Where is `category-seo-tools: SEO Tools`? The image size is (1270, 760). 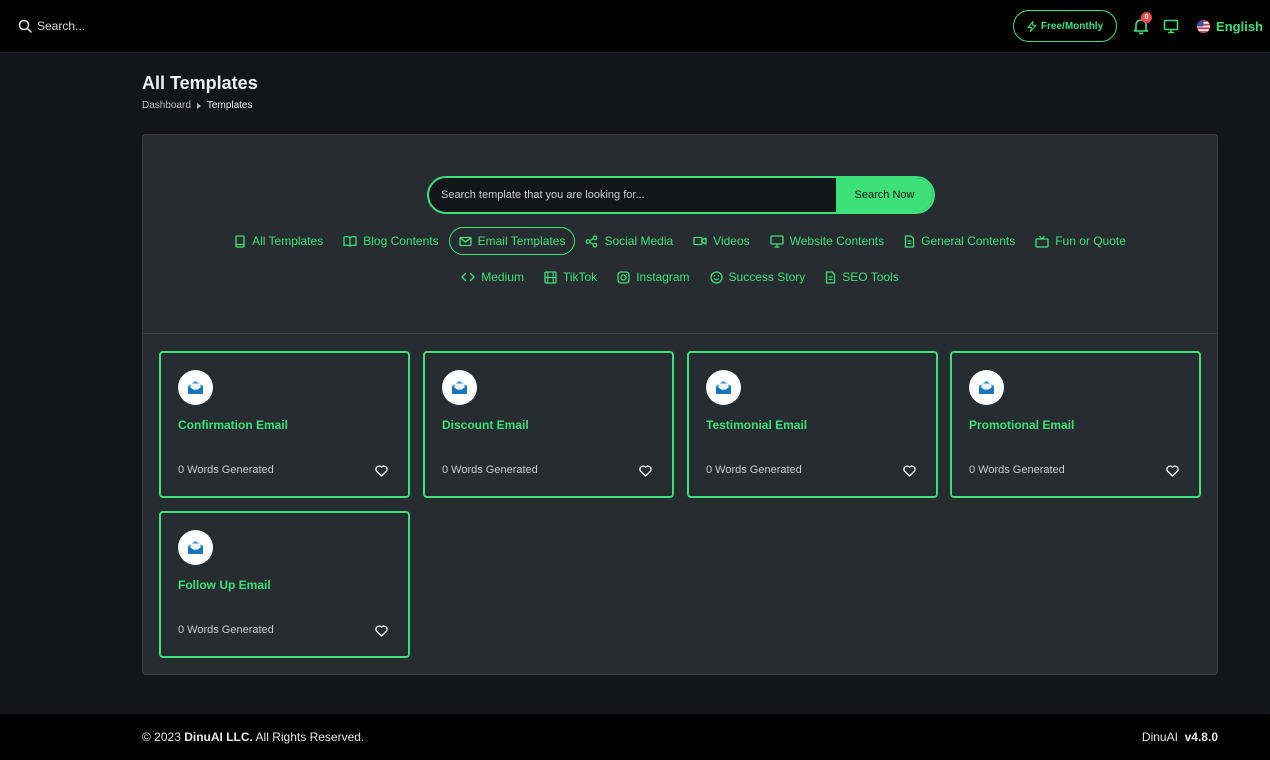 category-seo-tools: SEO Tools is located at coordinates (861, 277).